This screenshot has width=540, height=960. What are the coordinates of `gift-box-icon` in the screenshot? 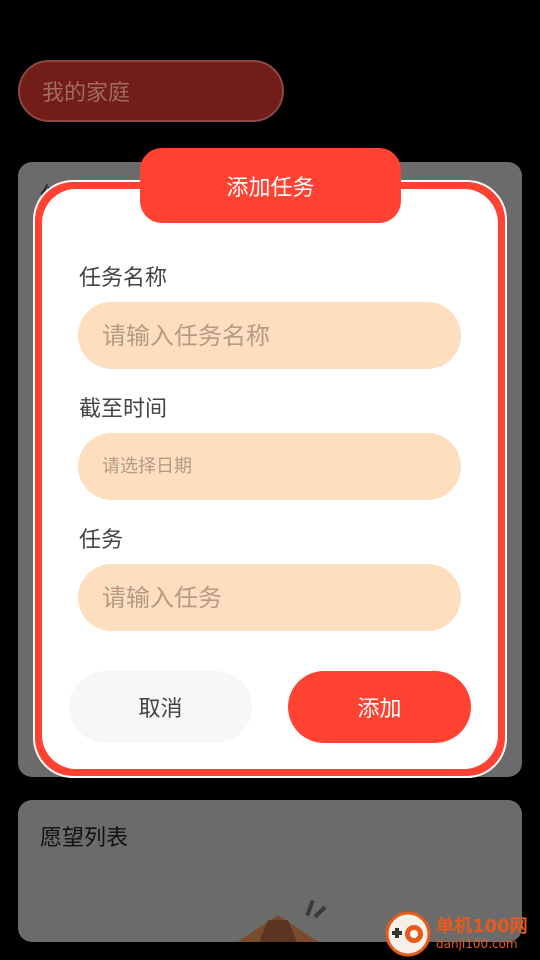 It's located at (282, 920).